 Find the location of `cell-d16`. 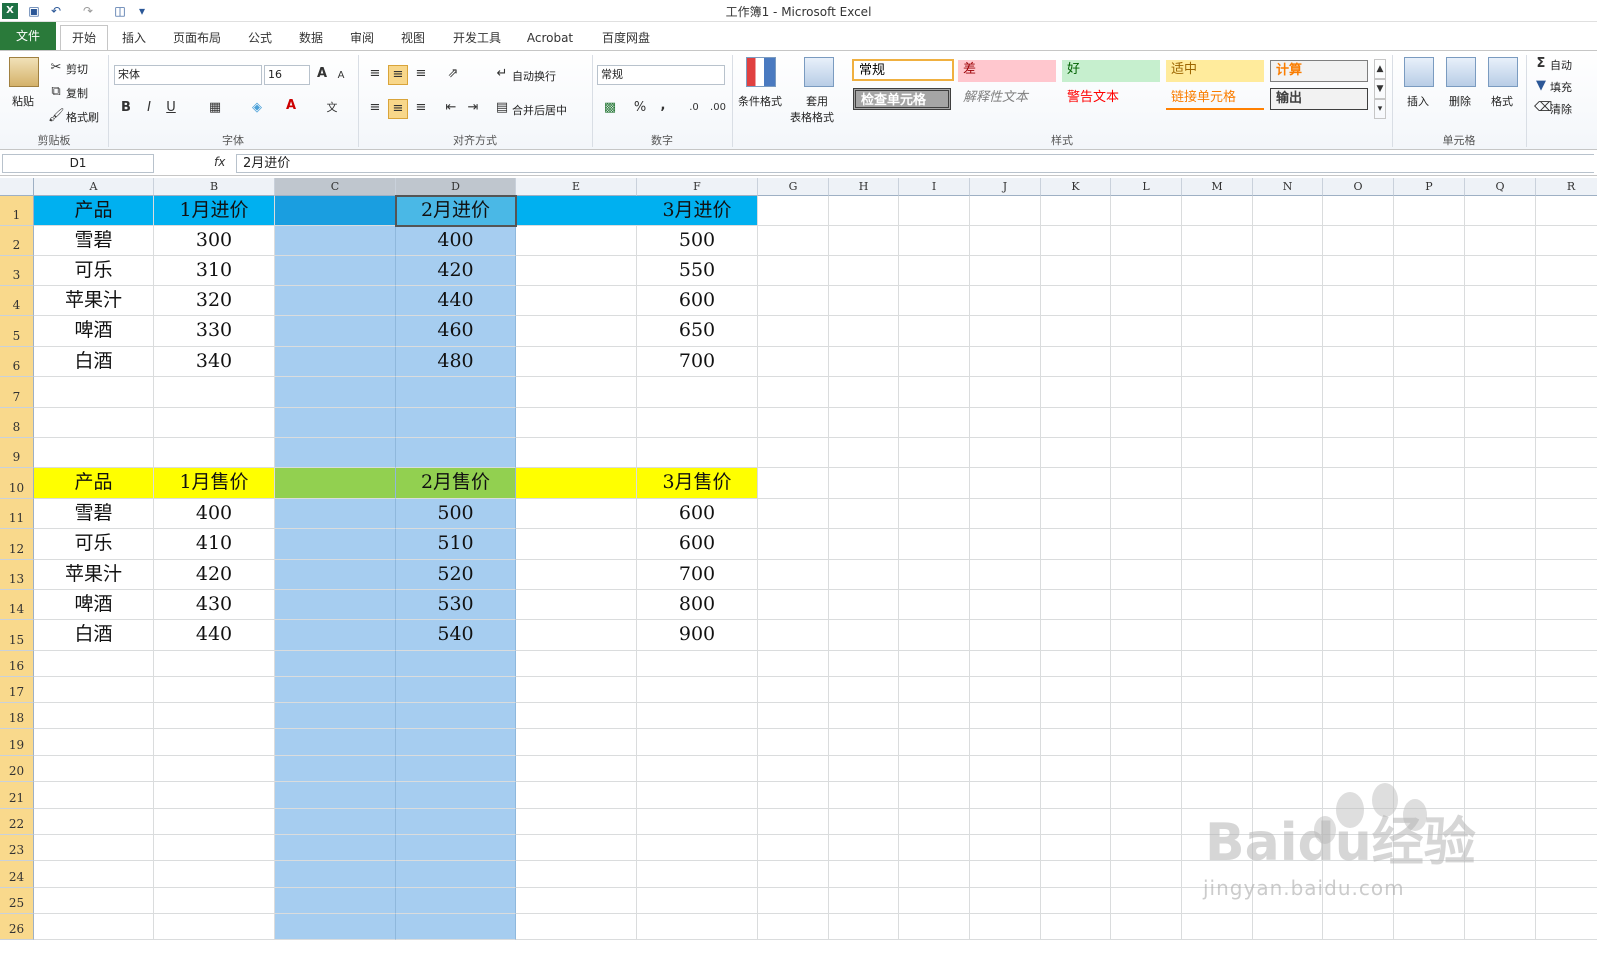

cell-d16 is located at coordinates (456, 664).